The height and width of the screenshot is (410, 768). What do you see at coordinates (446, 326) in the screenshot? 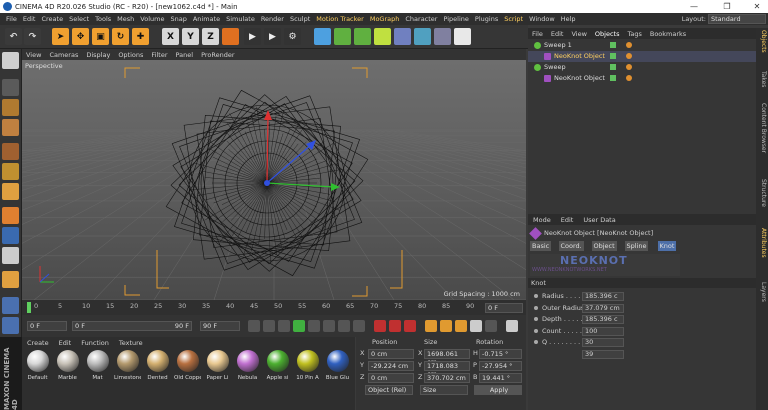
I see `key-scale-icon` at bounding box center [446, 326].